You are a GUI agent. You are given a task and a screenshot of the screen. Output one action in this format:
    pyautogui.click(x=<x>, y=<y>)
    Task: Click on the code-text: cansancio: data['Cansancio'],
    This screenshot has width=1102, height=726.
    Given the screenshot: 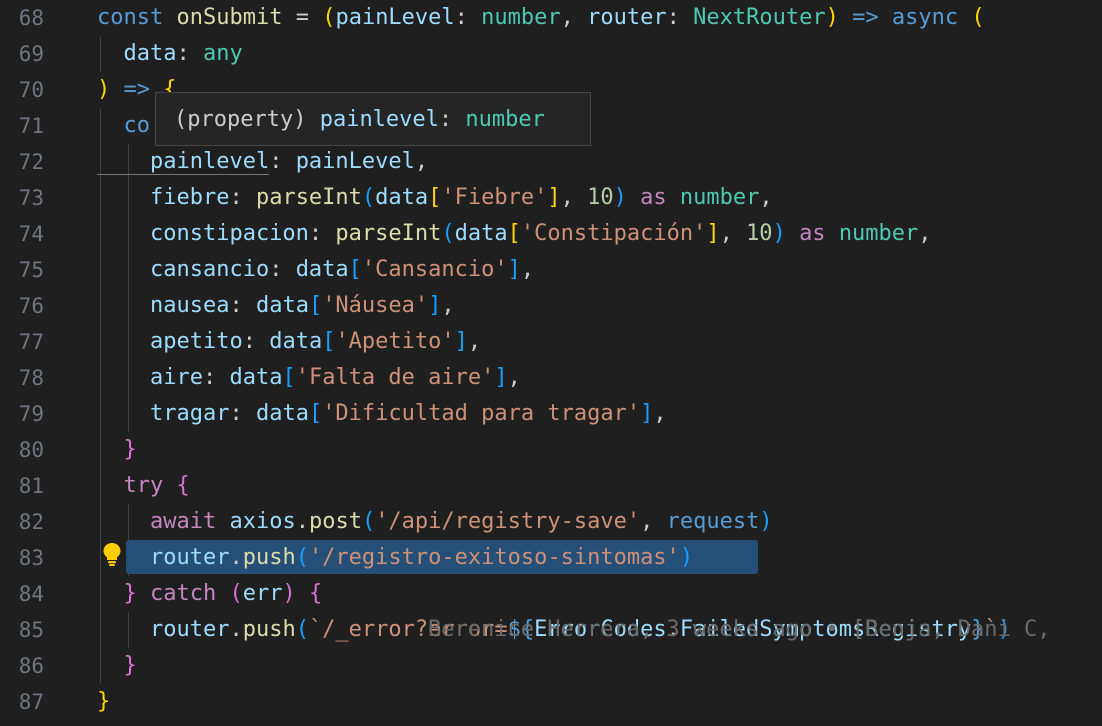 What is the action you would take?
    pyautogui.click(x=315, y=270)
    